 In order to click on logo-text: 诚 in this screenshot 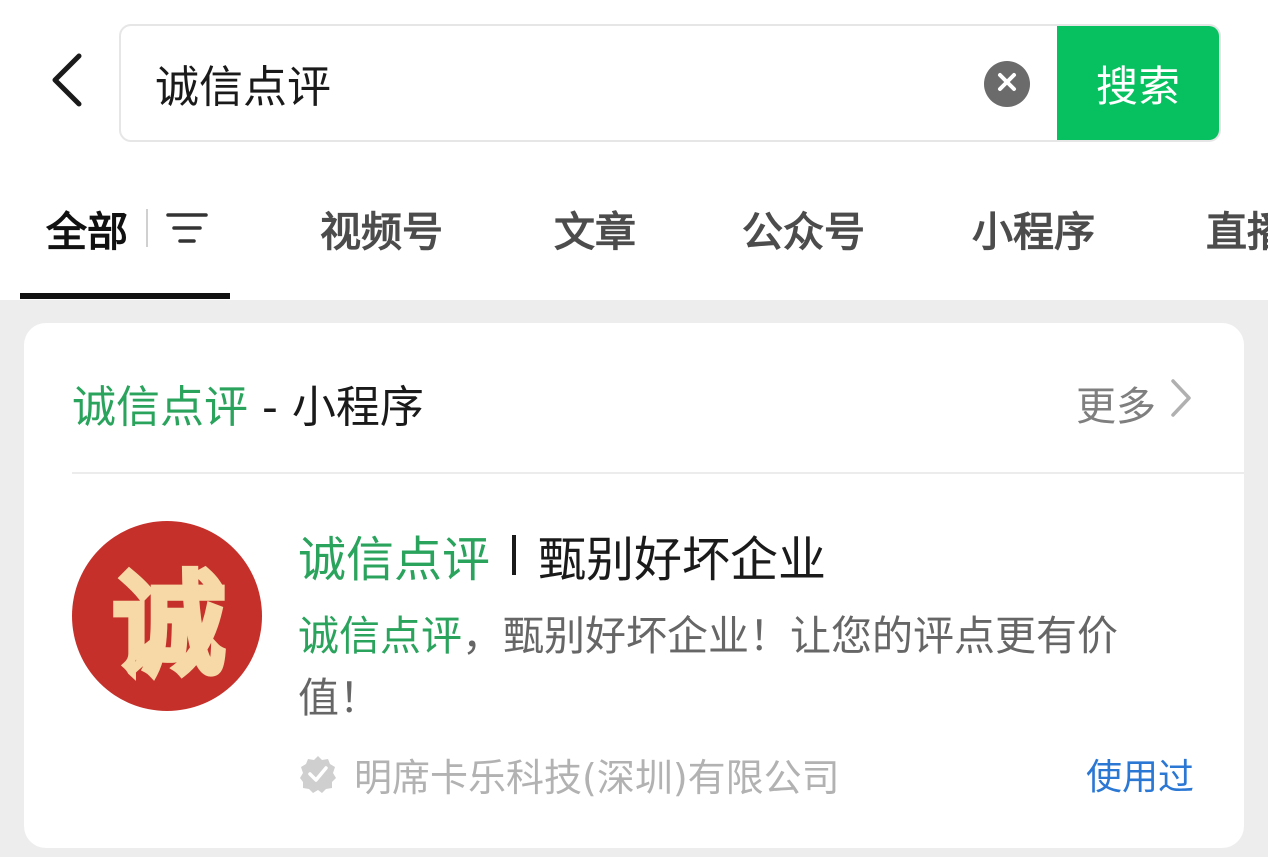, I will do `click(169, 626)`.